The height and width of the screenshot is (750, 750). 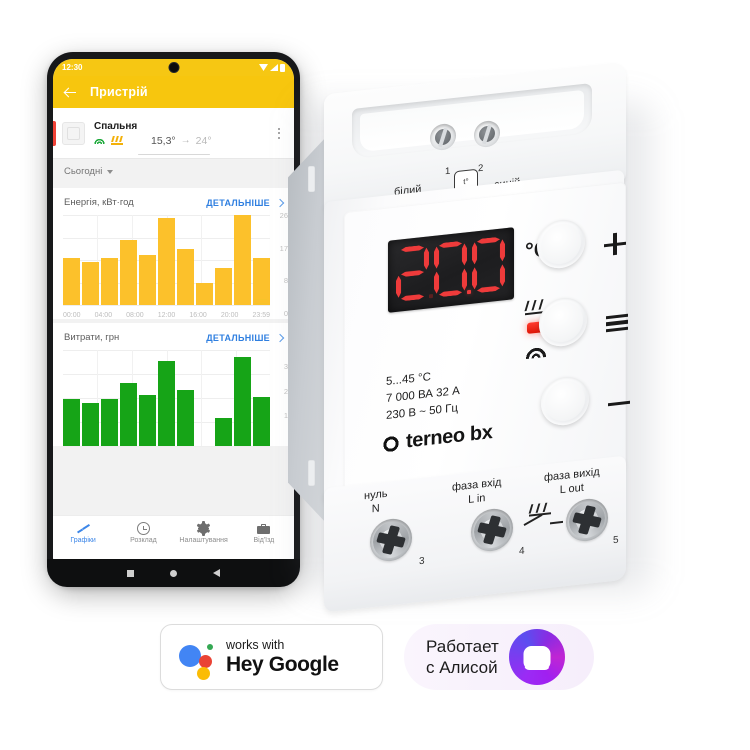 I want to click on front-camera, so click(x=173, y=67).